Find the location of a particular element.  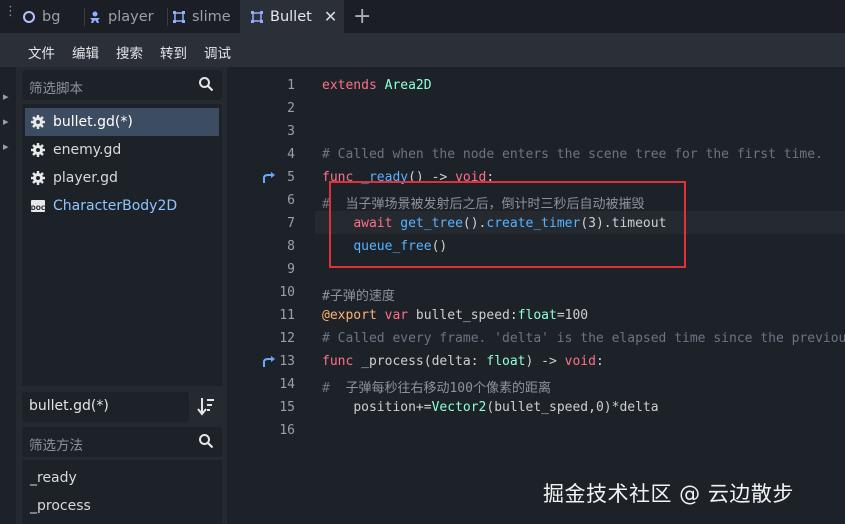

code-line-15: position+=Vector2(bullet_speed,0)*delta is located at coordinates (506, 407).